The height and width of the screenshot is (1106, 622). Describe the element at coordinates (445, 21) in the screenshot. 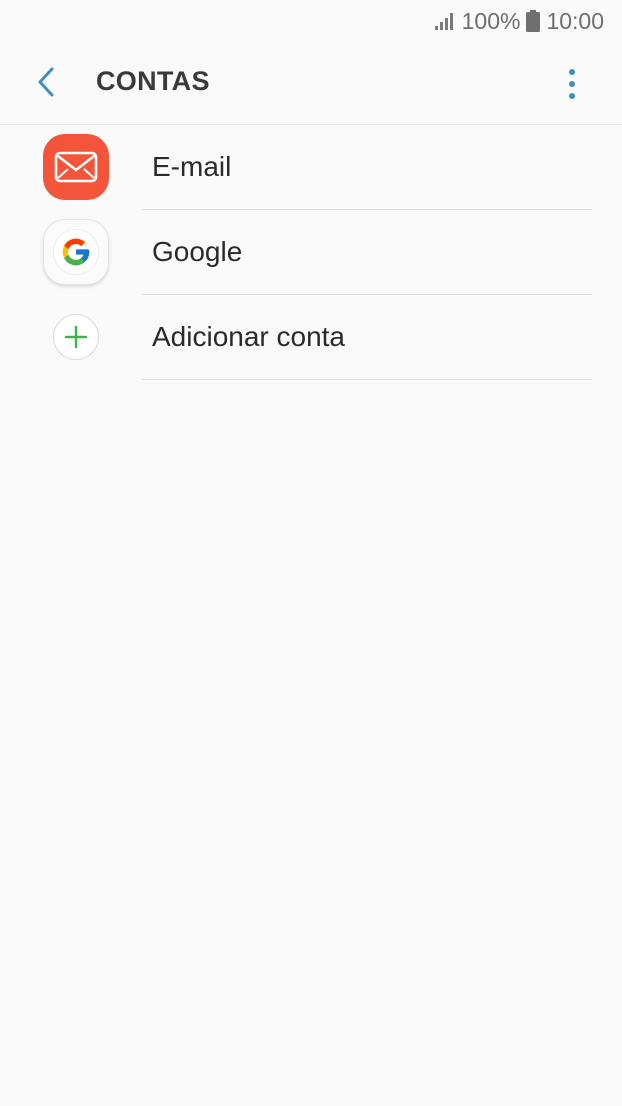

I see `signal-icon` at that location.